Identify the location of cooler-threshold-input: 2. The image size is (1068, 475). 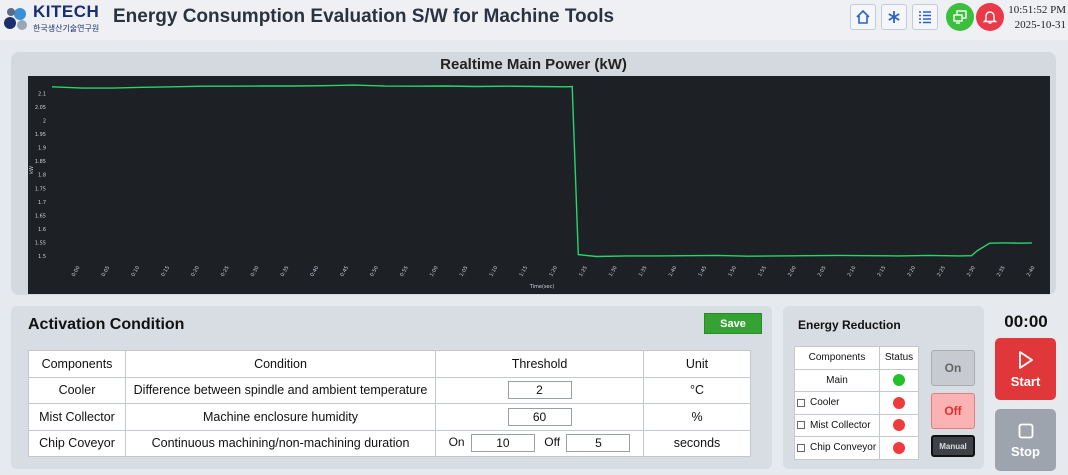
(539, 390).